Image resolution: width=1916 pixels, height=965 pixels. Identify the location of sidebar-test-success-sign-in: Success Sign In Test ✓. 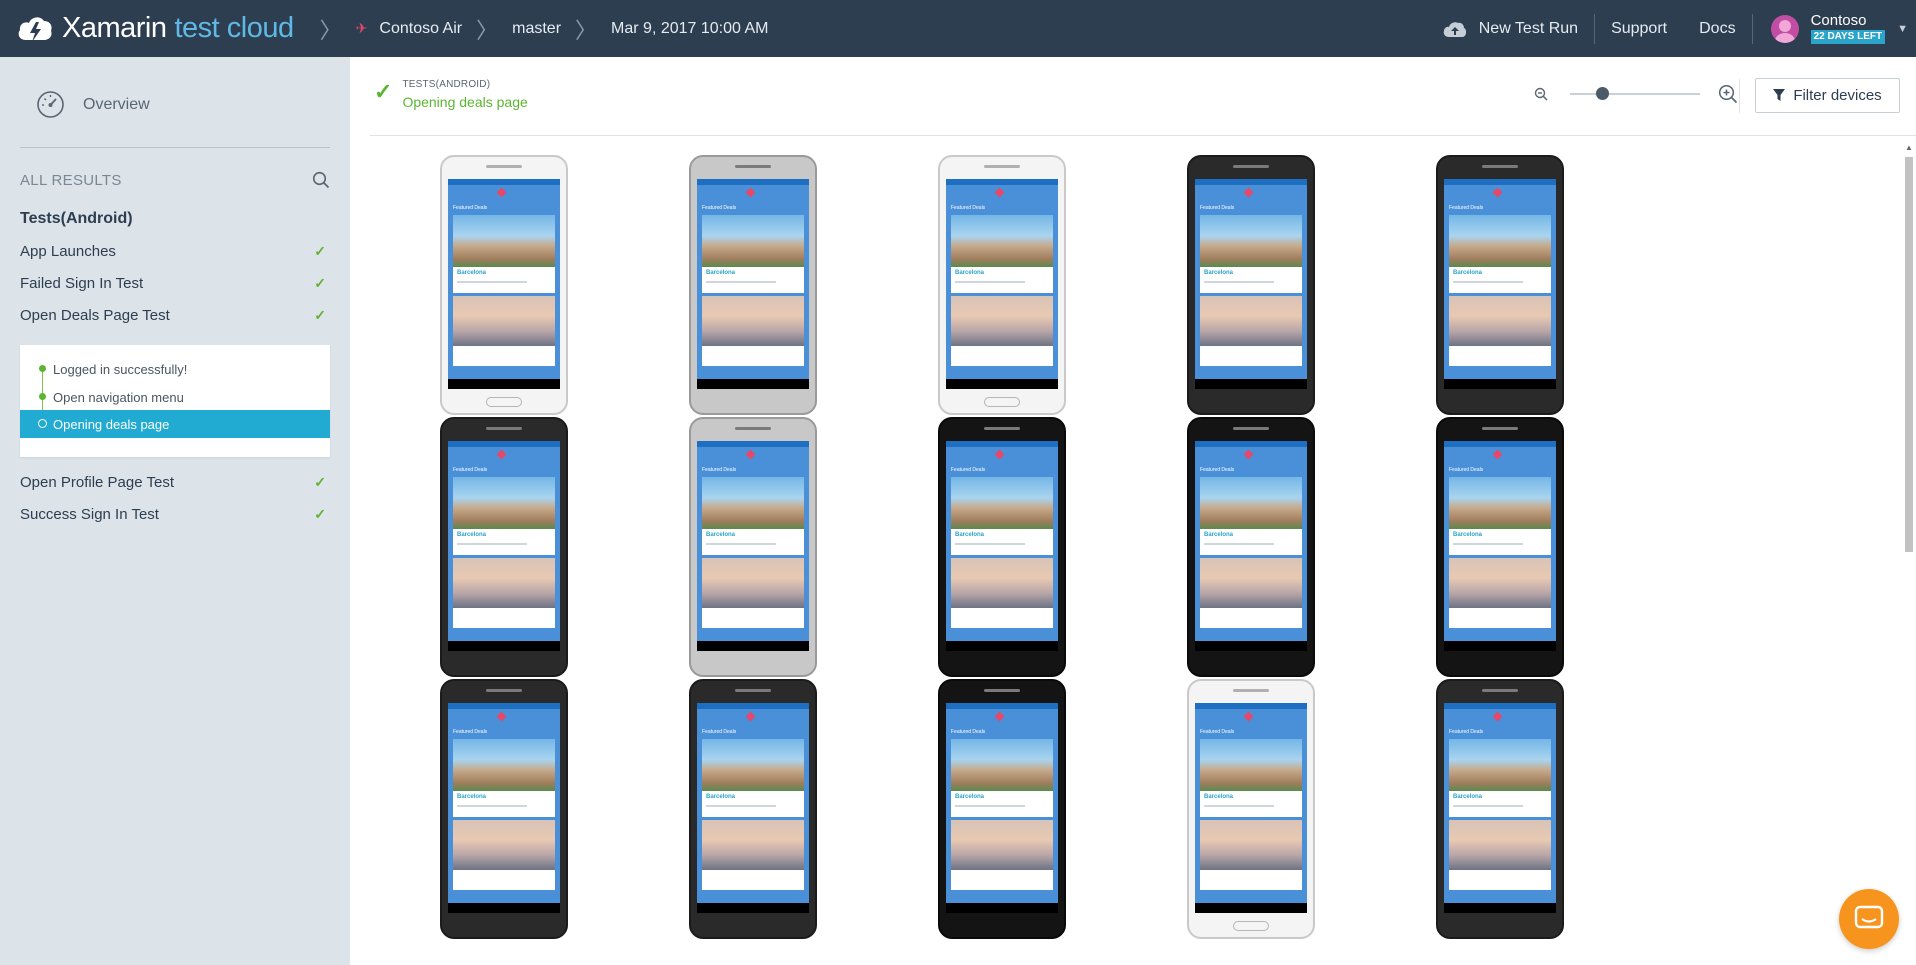
(175, 514).